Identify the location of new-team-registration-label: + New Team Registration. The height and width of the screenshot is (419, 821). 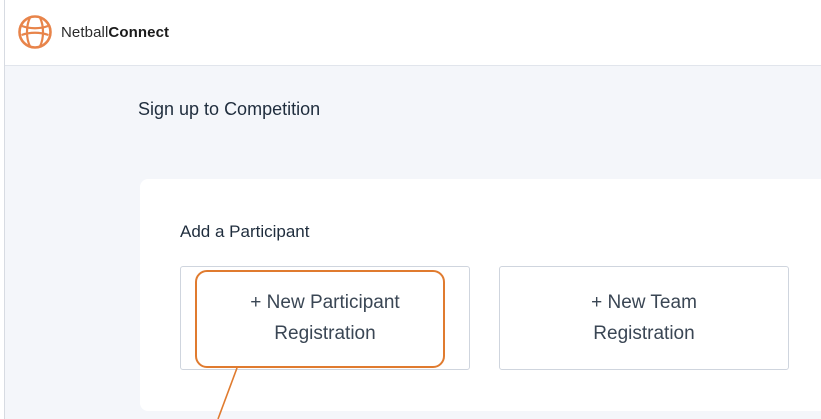
(644, 318).